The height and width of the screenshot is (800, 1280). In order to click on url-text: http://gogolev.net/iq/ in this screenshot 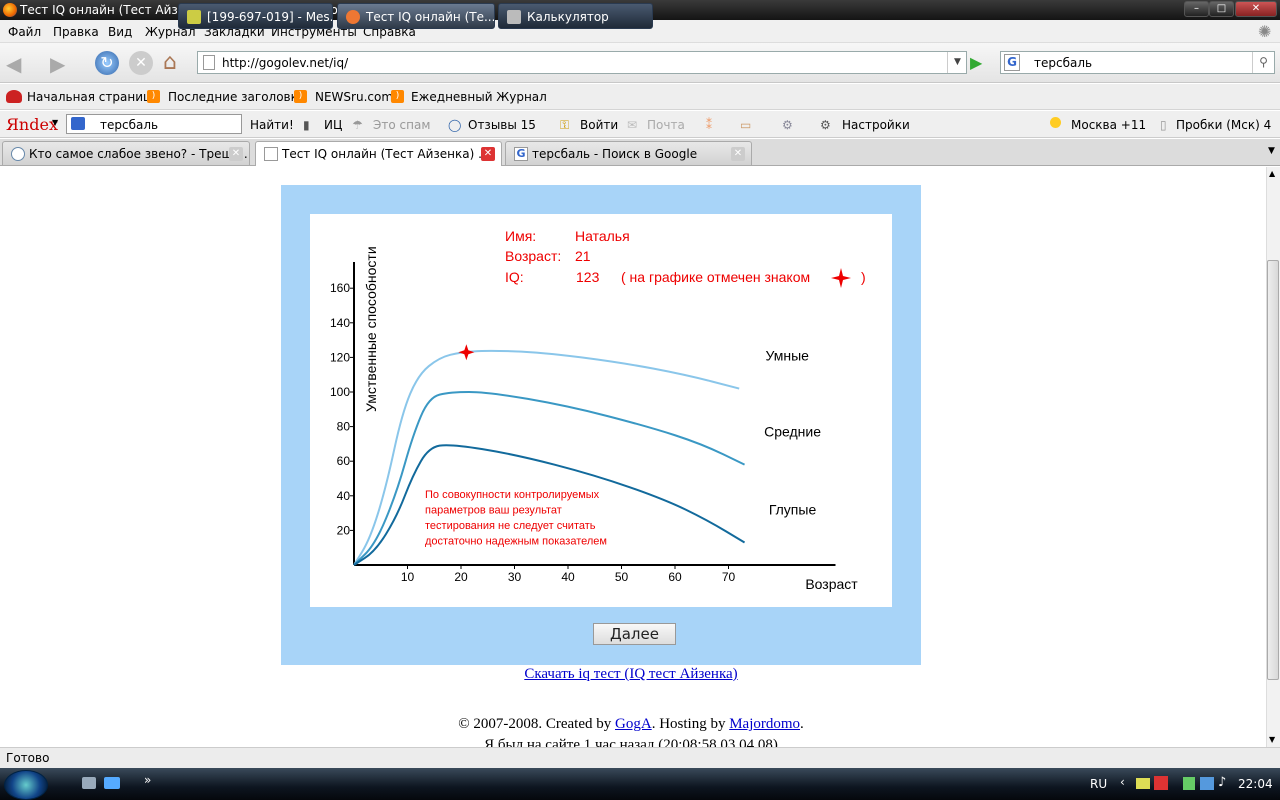, I will do `click(285, 63)`.